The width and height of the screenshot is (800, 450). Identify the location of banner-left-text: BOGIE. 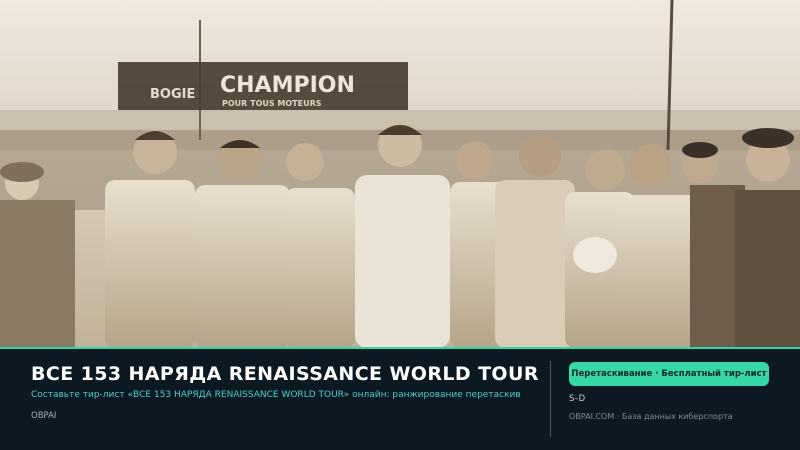
(172, 94).